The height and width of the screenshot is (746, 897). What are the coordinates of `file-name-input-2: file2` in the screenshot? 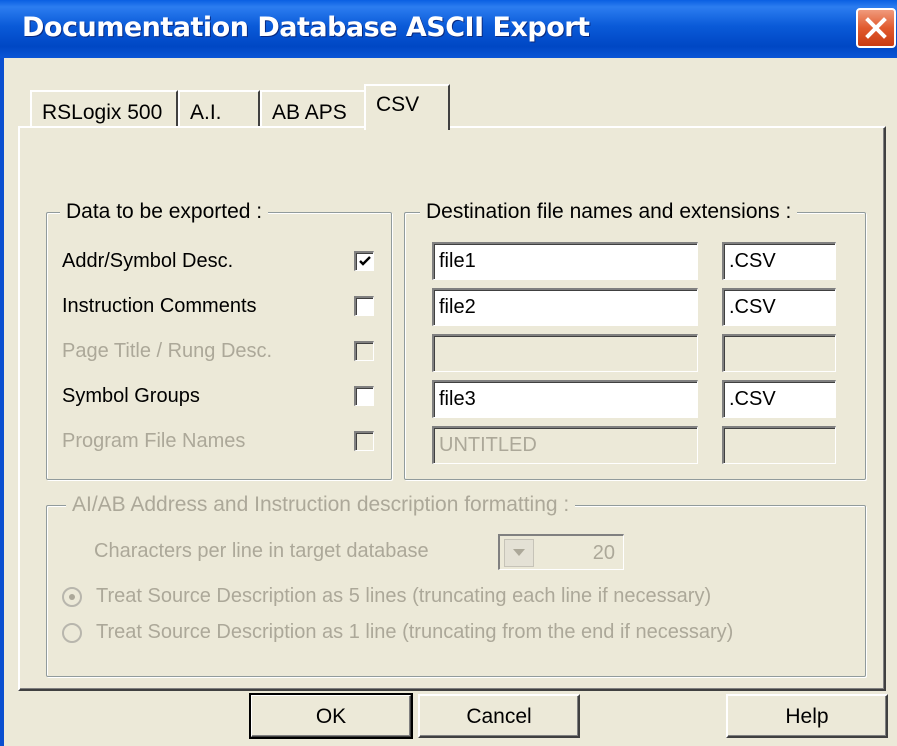 It's located at (565, 307).